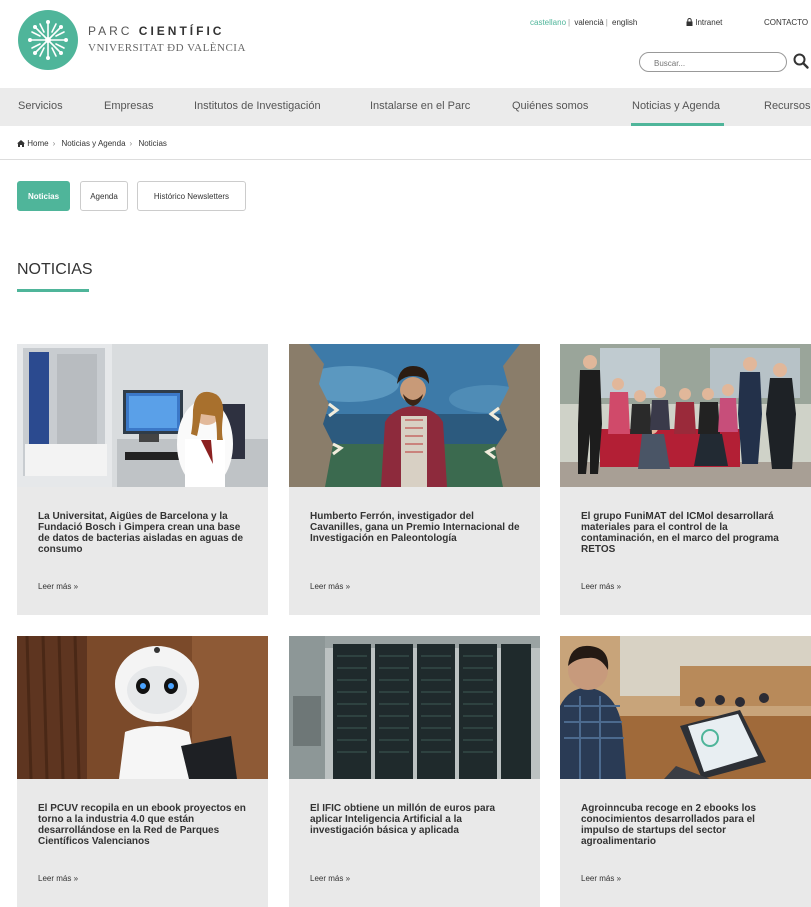  I want to click on page-title: NOTICIAS, so click(55, 269).